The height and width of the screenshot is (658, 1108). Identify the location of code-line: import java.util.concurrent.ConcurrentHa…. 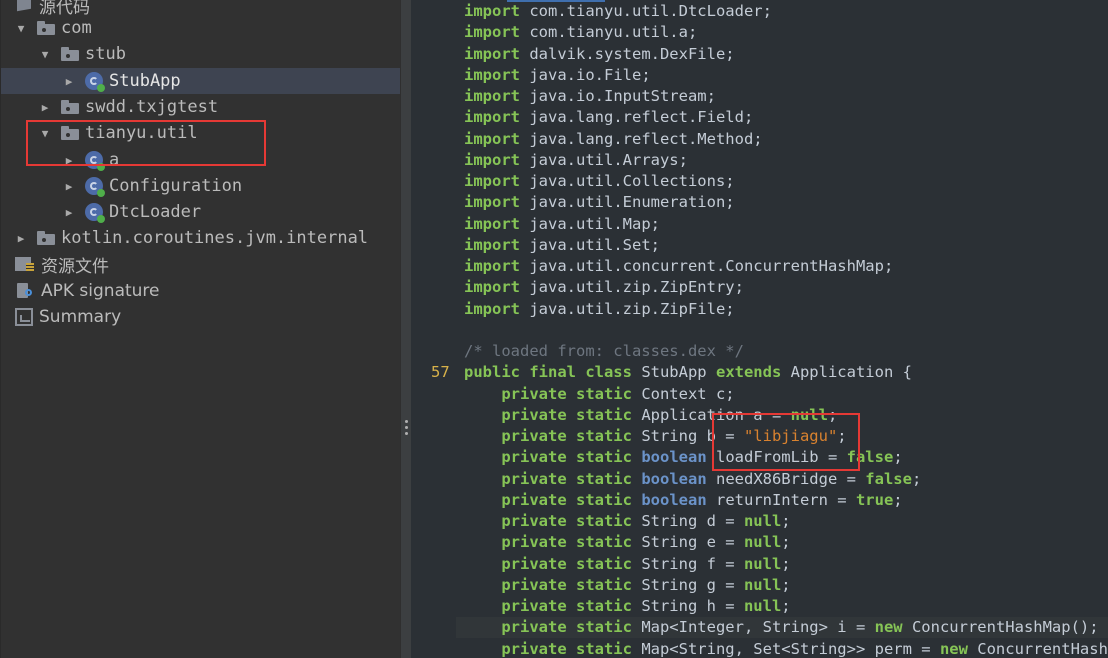
(759, 266).